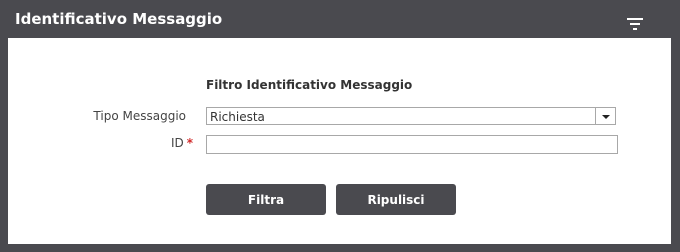  I want to click on id-label: ID *, so click(130, 143).